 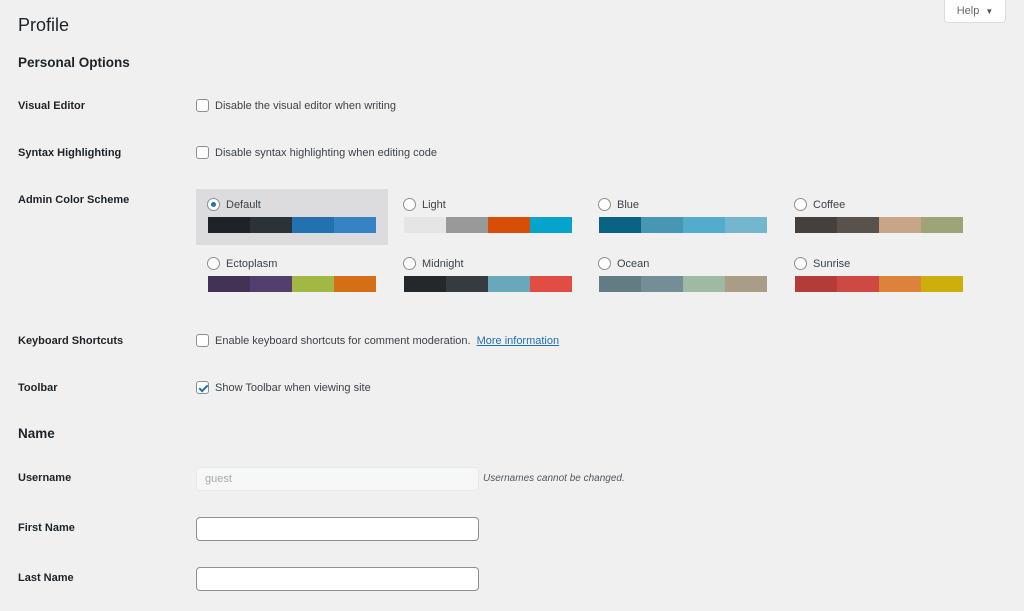 I want to click on color-scheme-name: Blue, so click(x=628, y=204).